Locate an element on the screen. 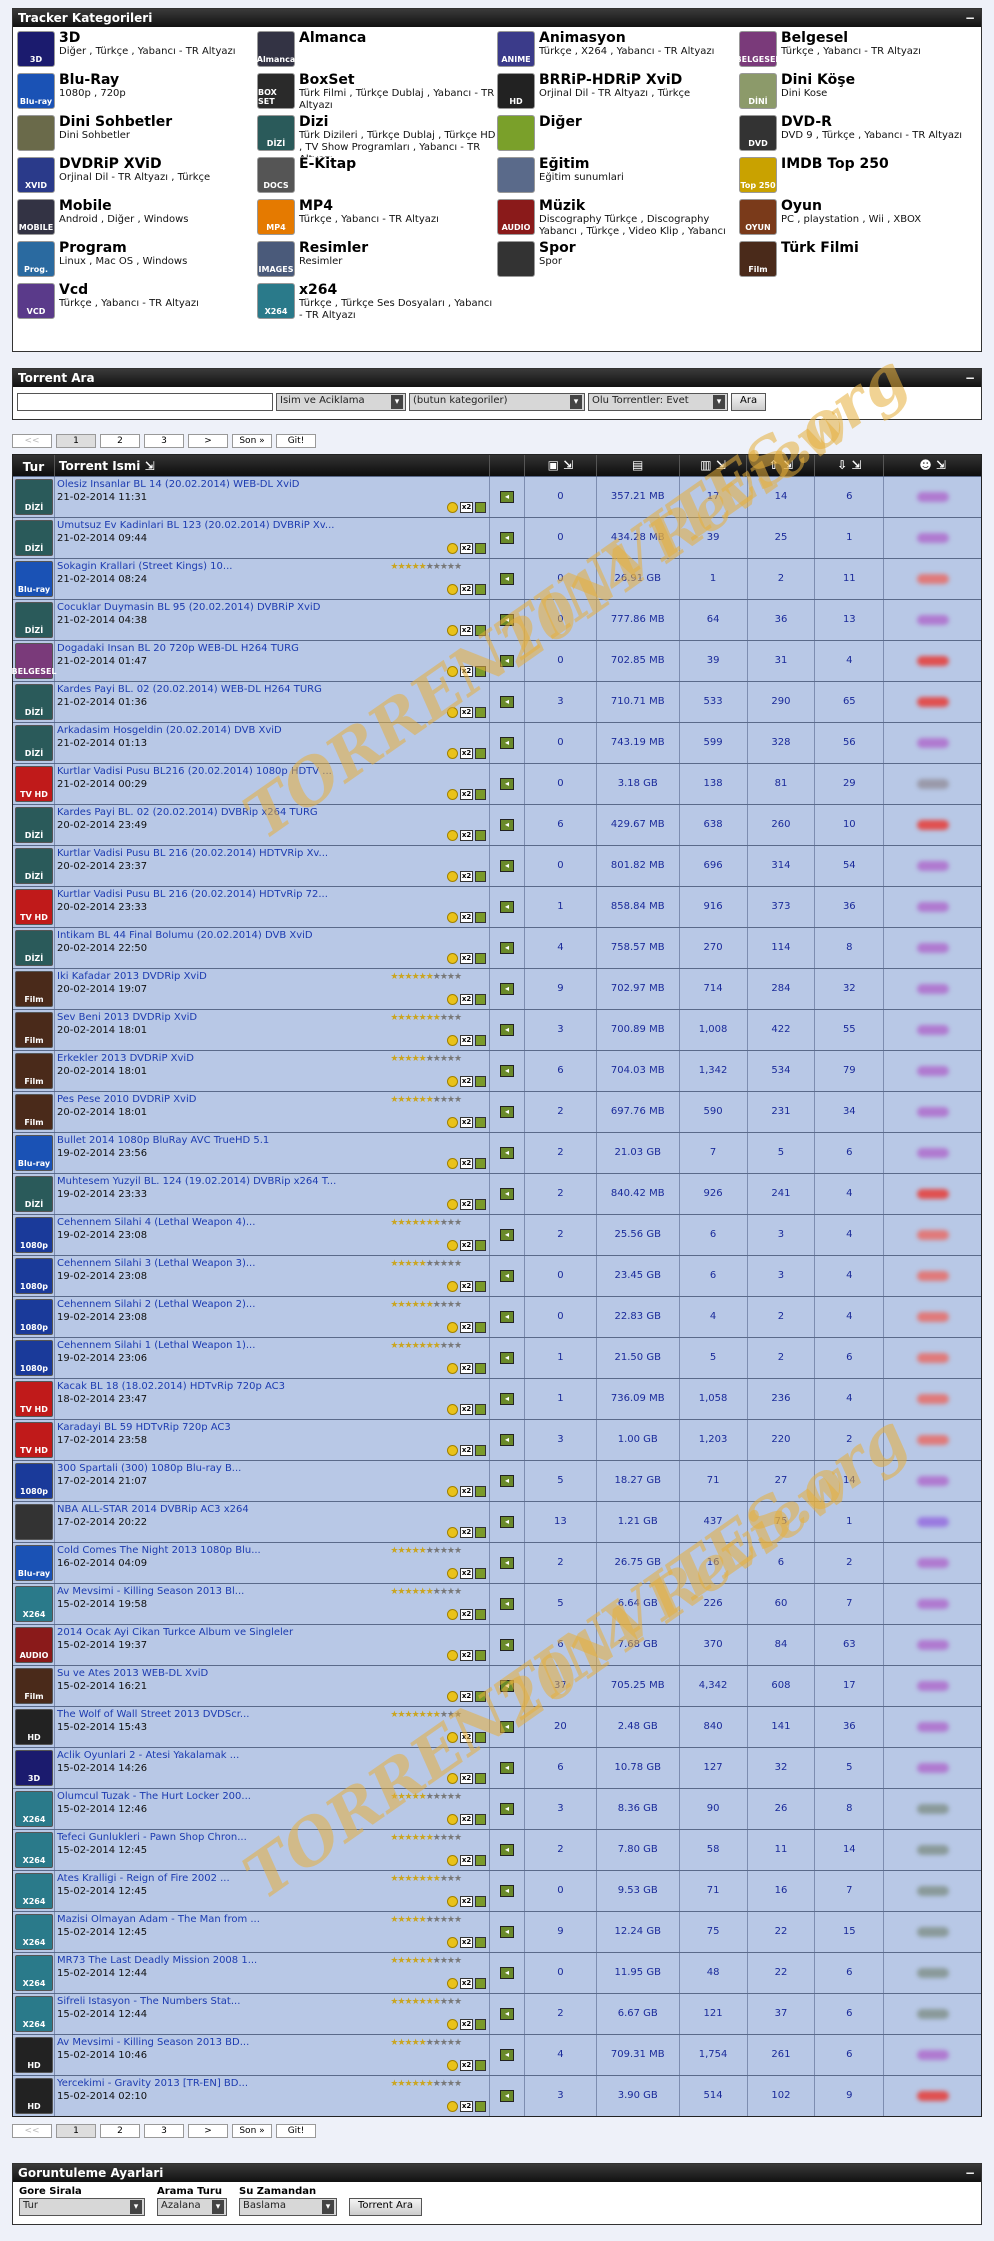 The width and height of the screenshot is (994, 2241). category-name: IMDB Top 250 is located at coordinates (835, 164).